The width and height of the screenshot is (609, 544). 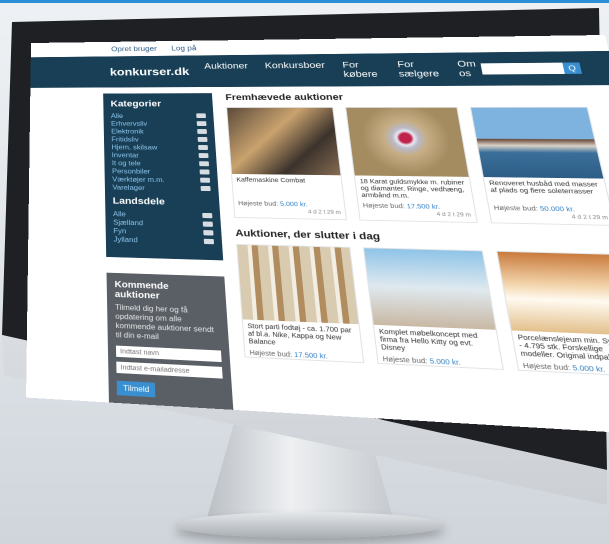 What do you see at coordinates (136, 104) in the screenshot?
I see `categories-title: Kategorier` at bounding box center [136, 104].